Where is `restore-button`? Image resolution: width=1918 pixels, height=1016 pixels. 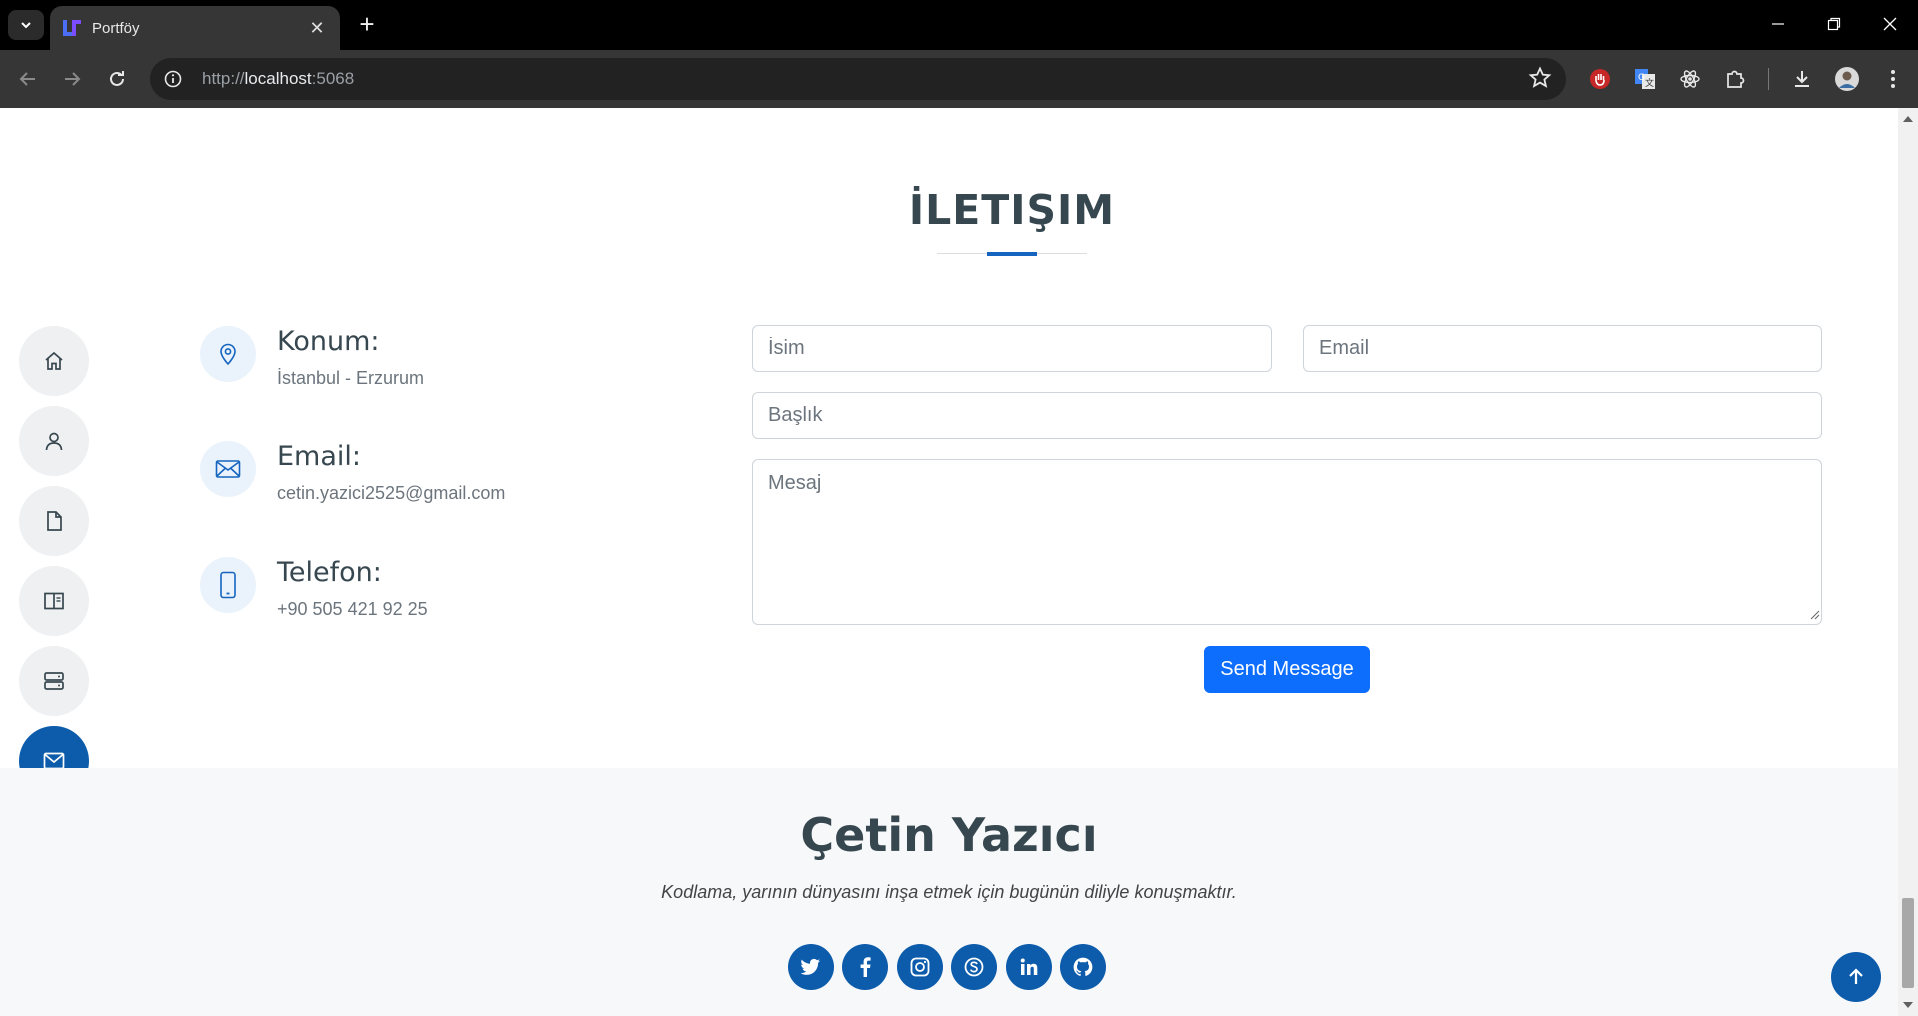
restore-button is located at coordinates (1834, 24).